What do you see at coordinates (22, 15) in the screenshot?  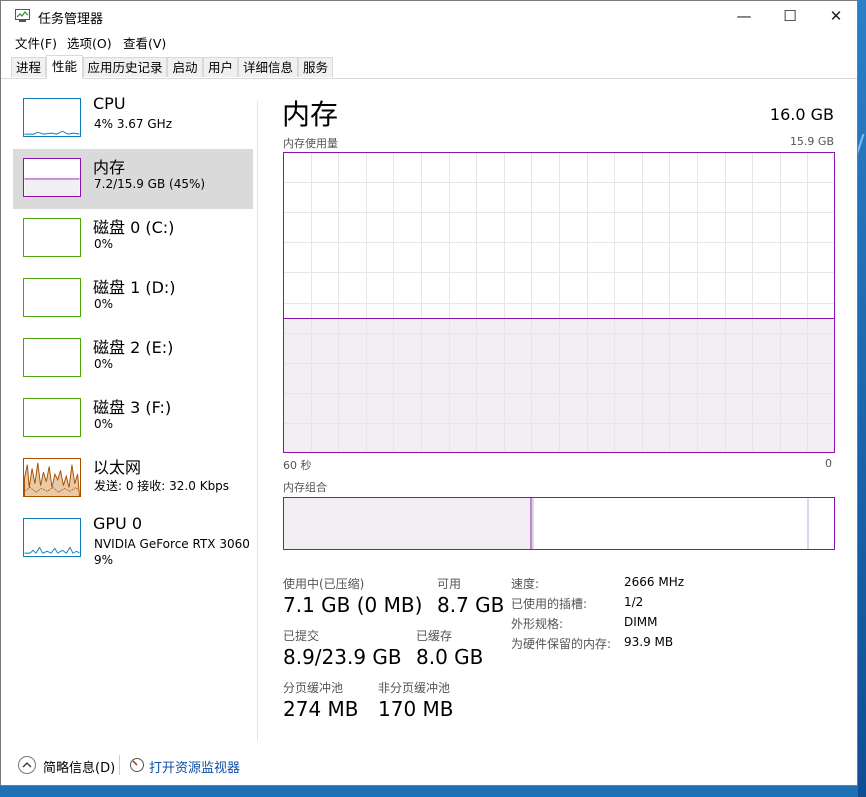 I see `task-manager-icon` at bounding box center [22, 15].